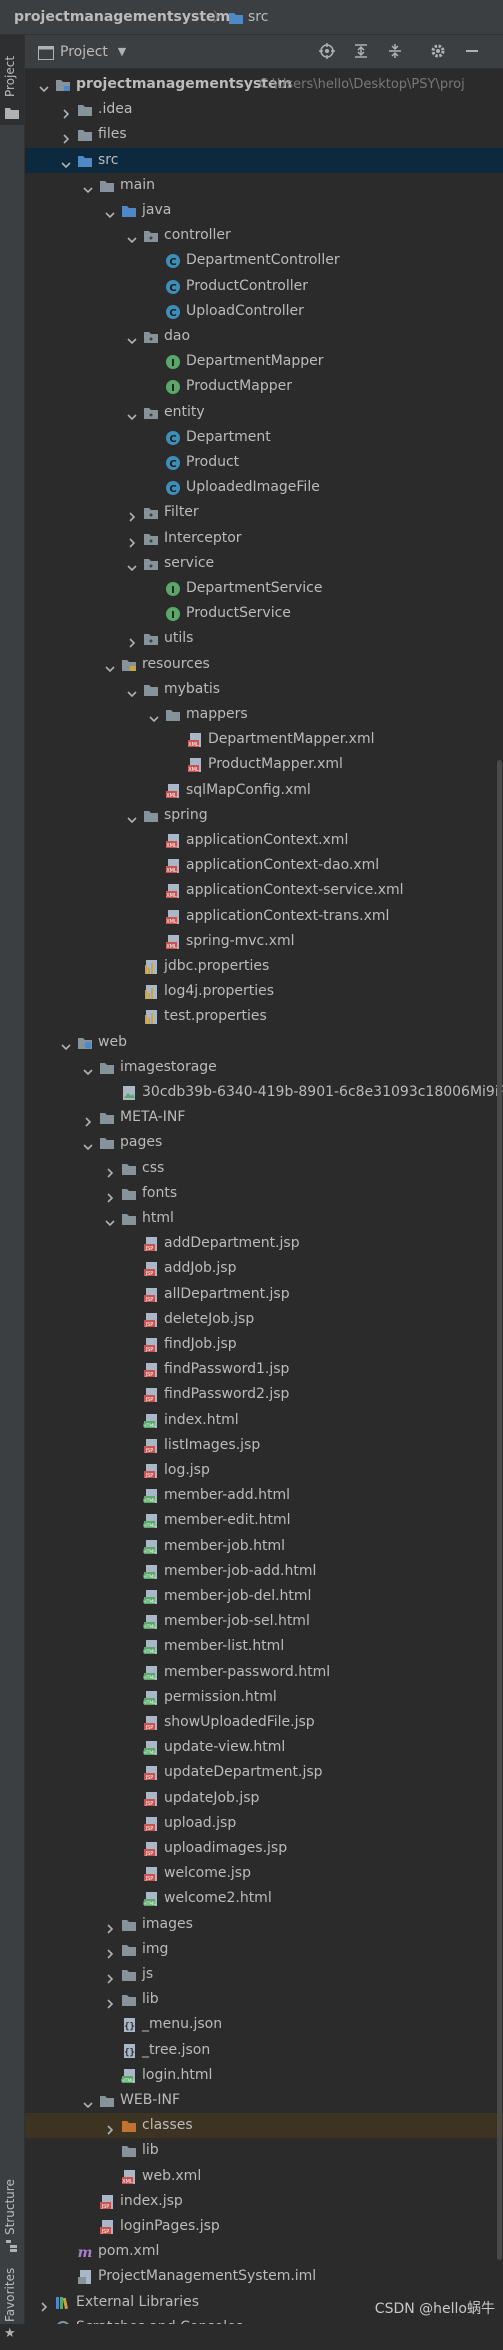  I want to click on tree-row: jdbc.properties, so click(264, 966).